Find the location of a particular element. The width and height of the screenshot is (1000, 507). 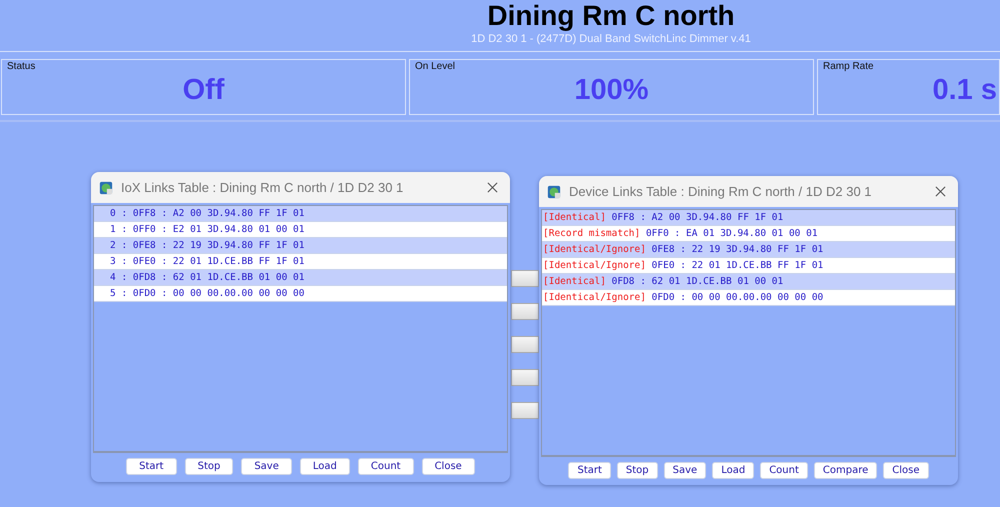

window-title: Device Links Table : Dining Rm C north / 1D D2 30 1 is located at coordinates (721, 191).